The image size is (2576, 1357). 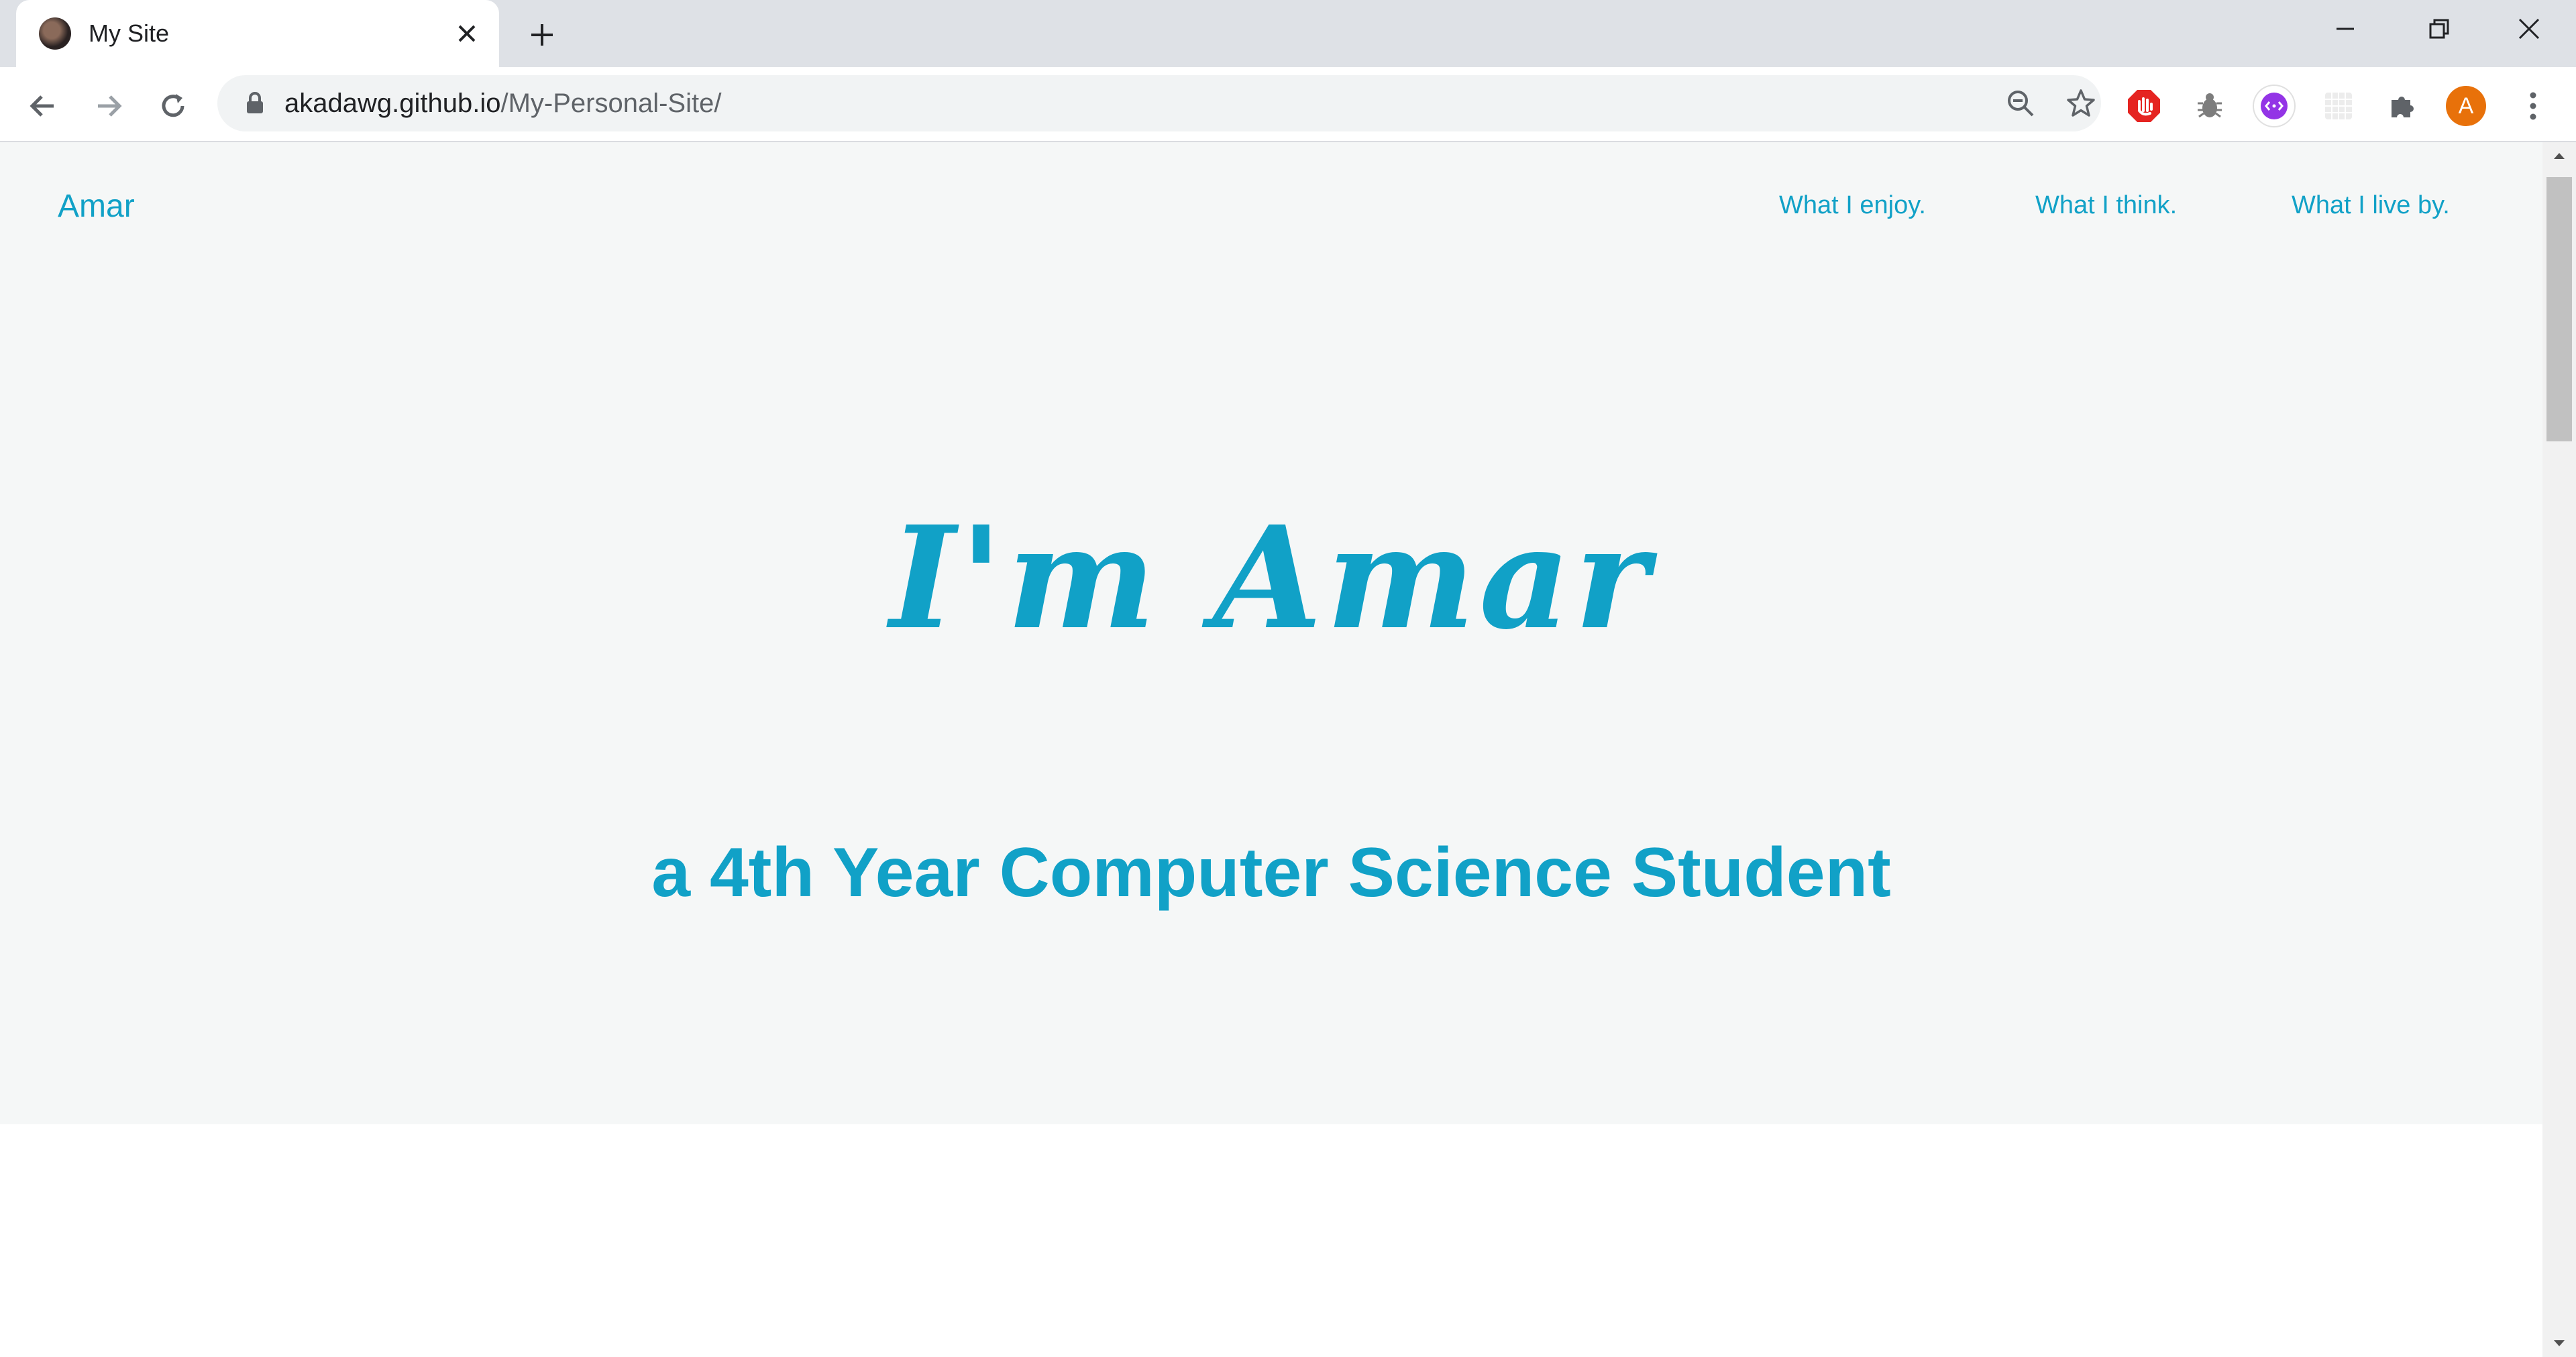 I want to click on adblock-extension-icon, so click(x=2144, y=106).